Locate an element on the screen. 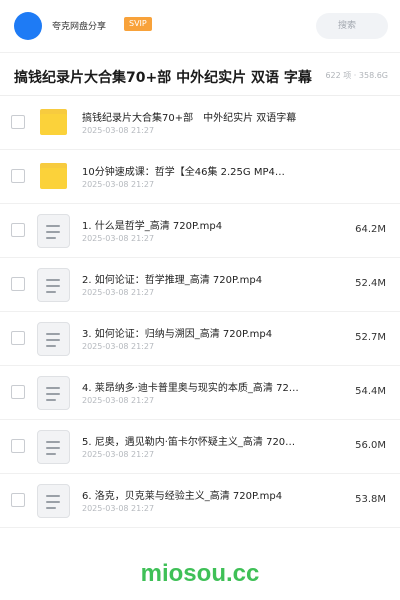  watermark: miosou.cc is located at coordinates (200, 573).